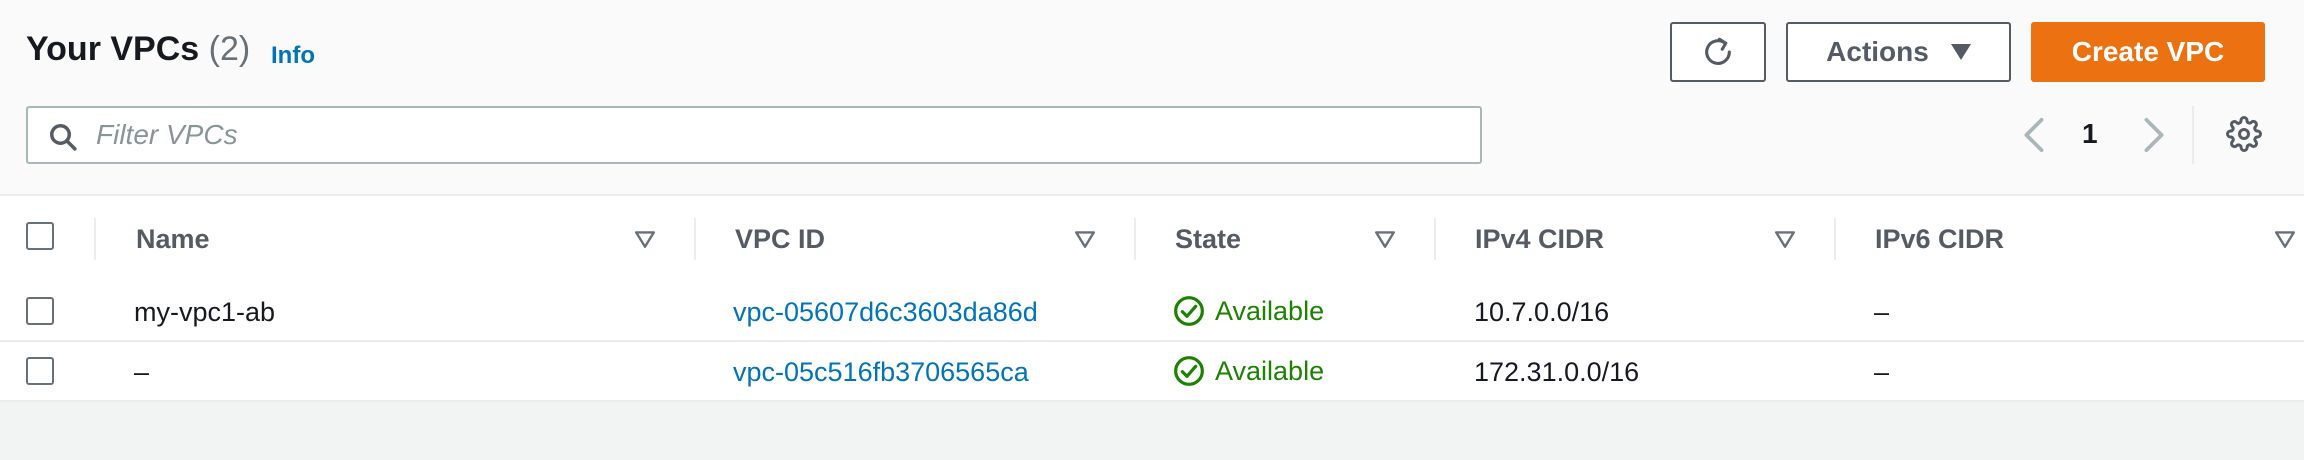  Describe the element at coordinates (2034, 135) in the screenshot. I see `chevron-left-icon` at that location.